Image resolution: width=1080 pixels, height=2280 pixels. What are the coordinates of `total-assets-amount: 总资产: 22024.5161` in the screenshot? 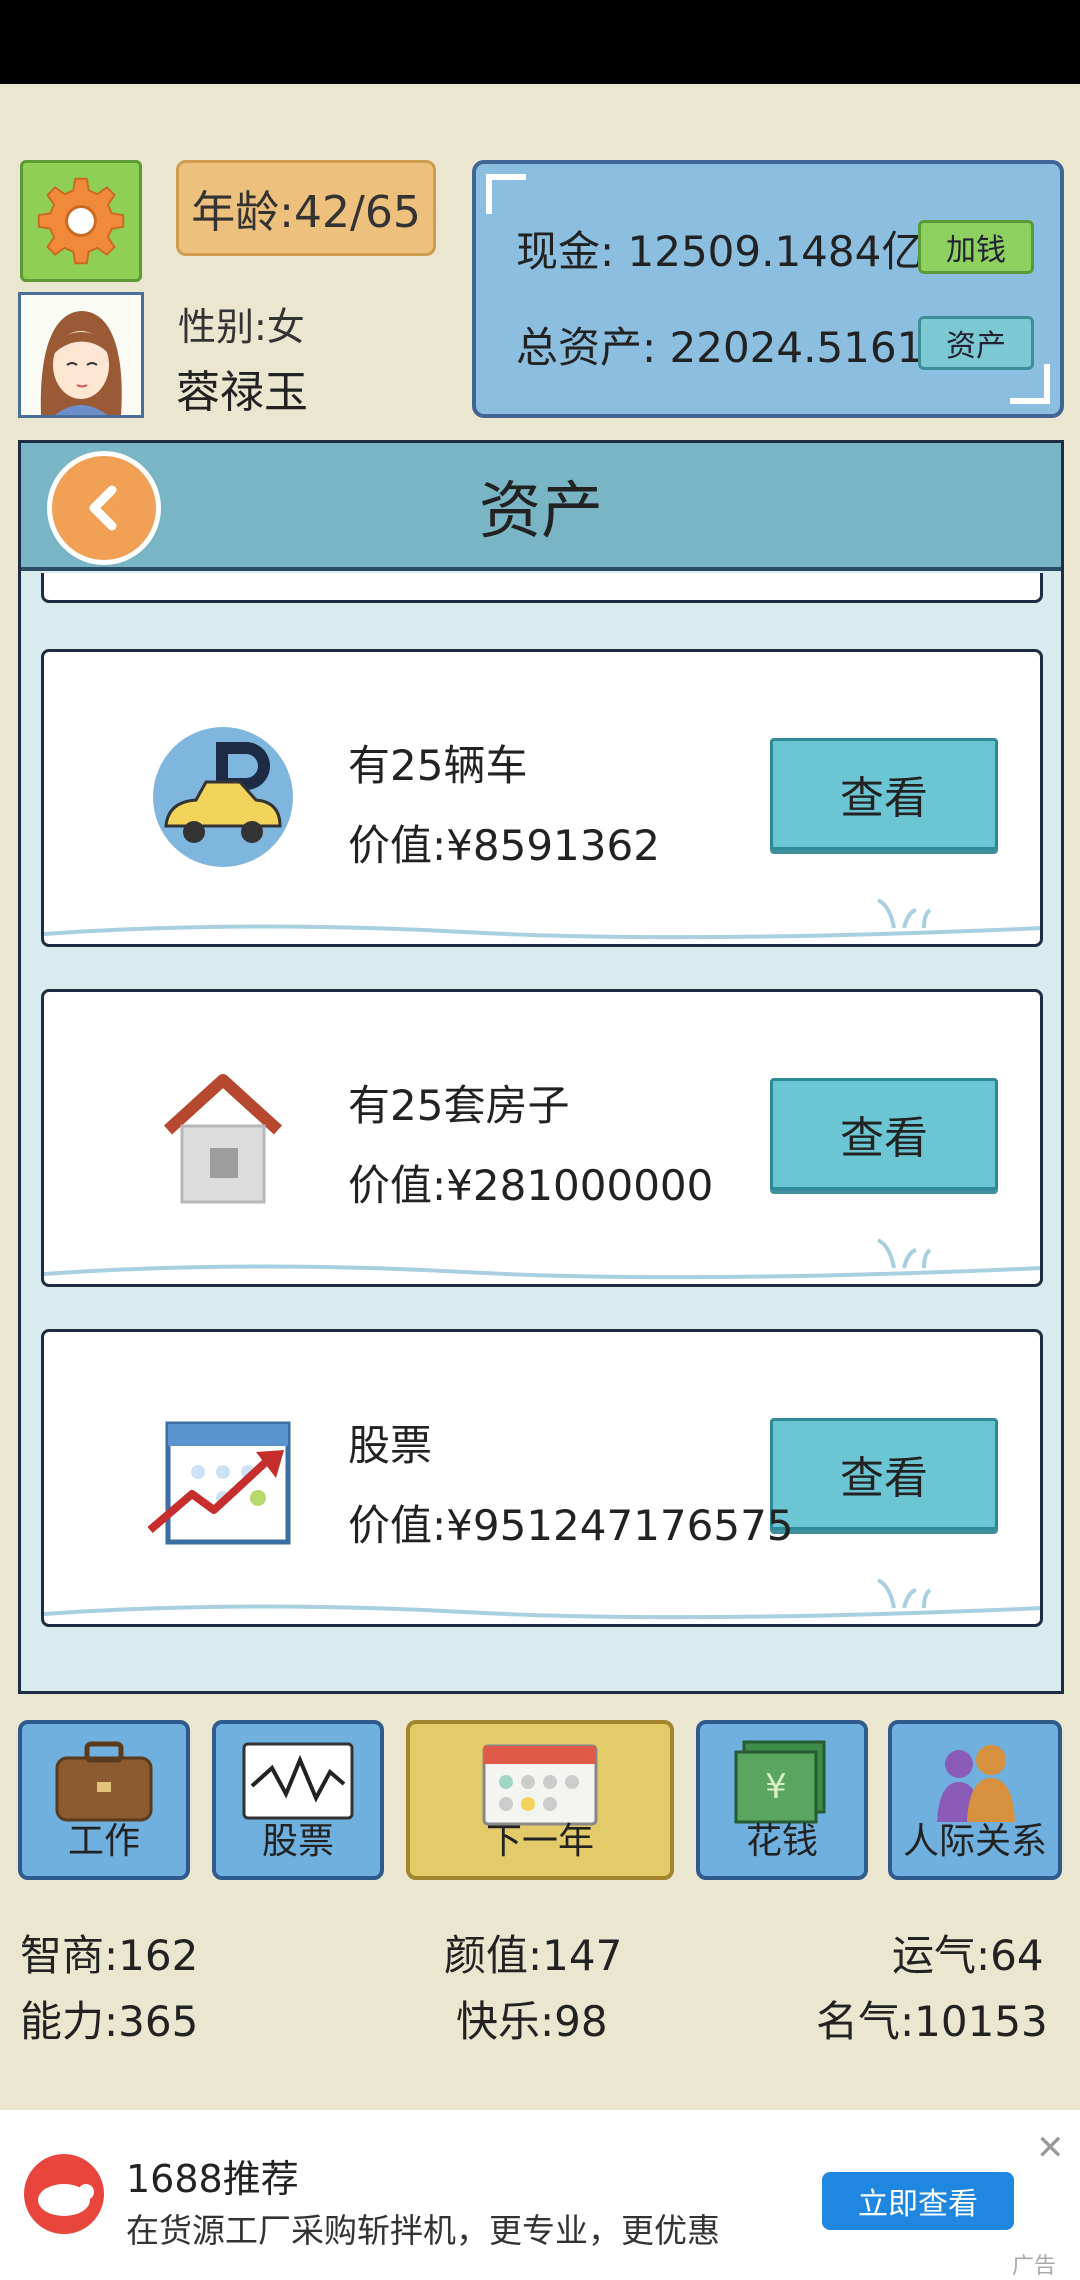 It's located at (720, 347).